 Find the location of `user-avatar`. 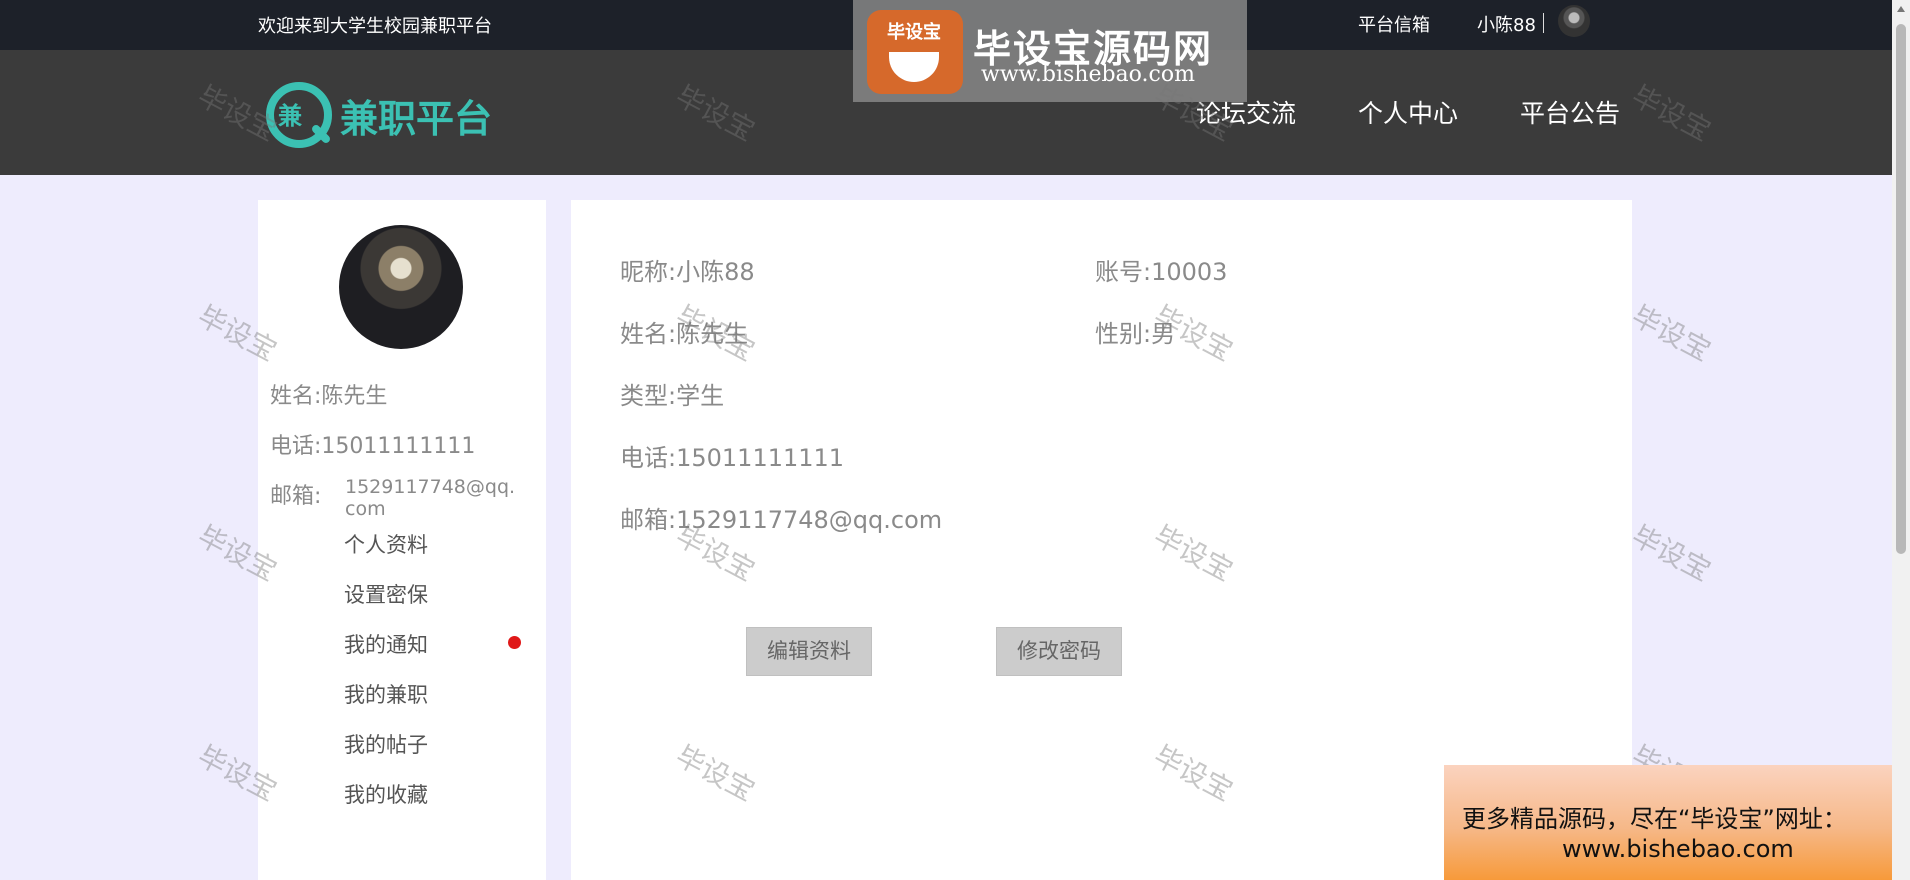

user-avatar is located at coordinates (1574, 21).